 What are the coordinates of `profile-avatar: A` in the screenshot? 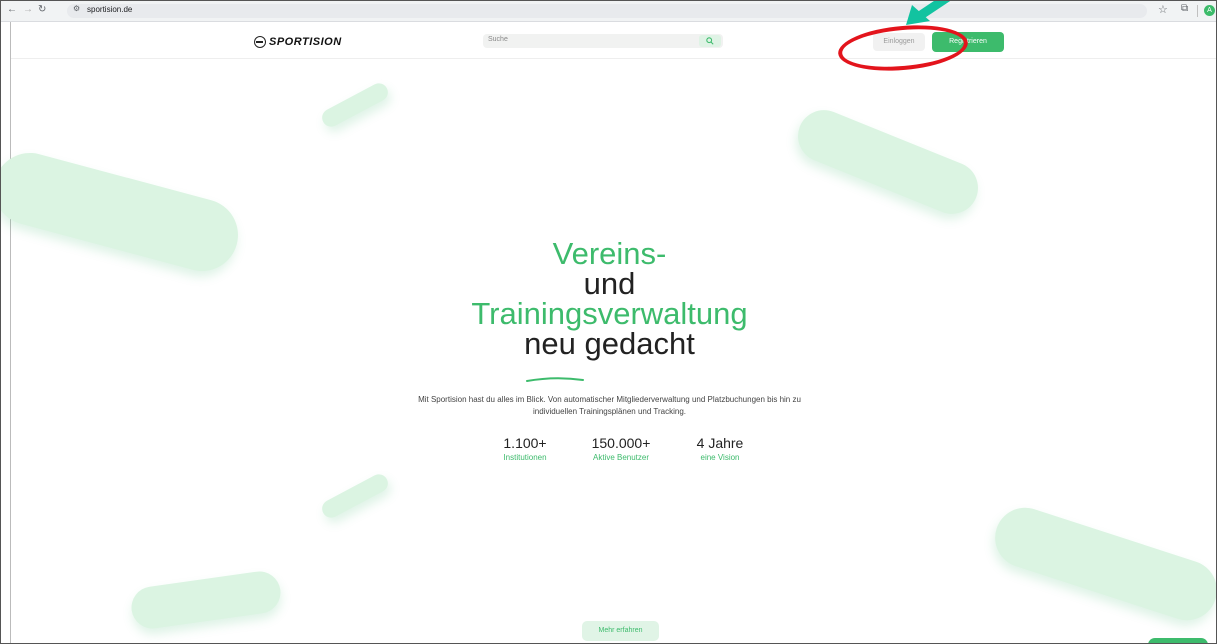 It's located at (1209, 10).